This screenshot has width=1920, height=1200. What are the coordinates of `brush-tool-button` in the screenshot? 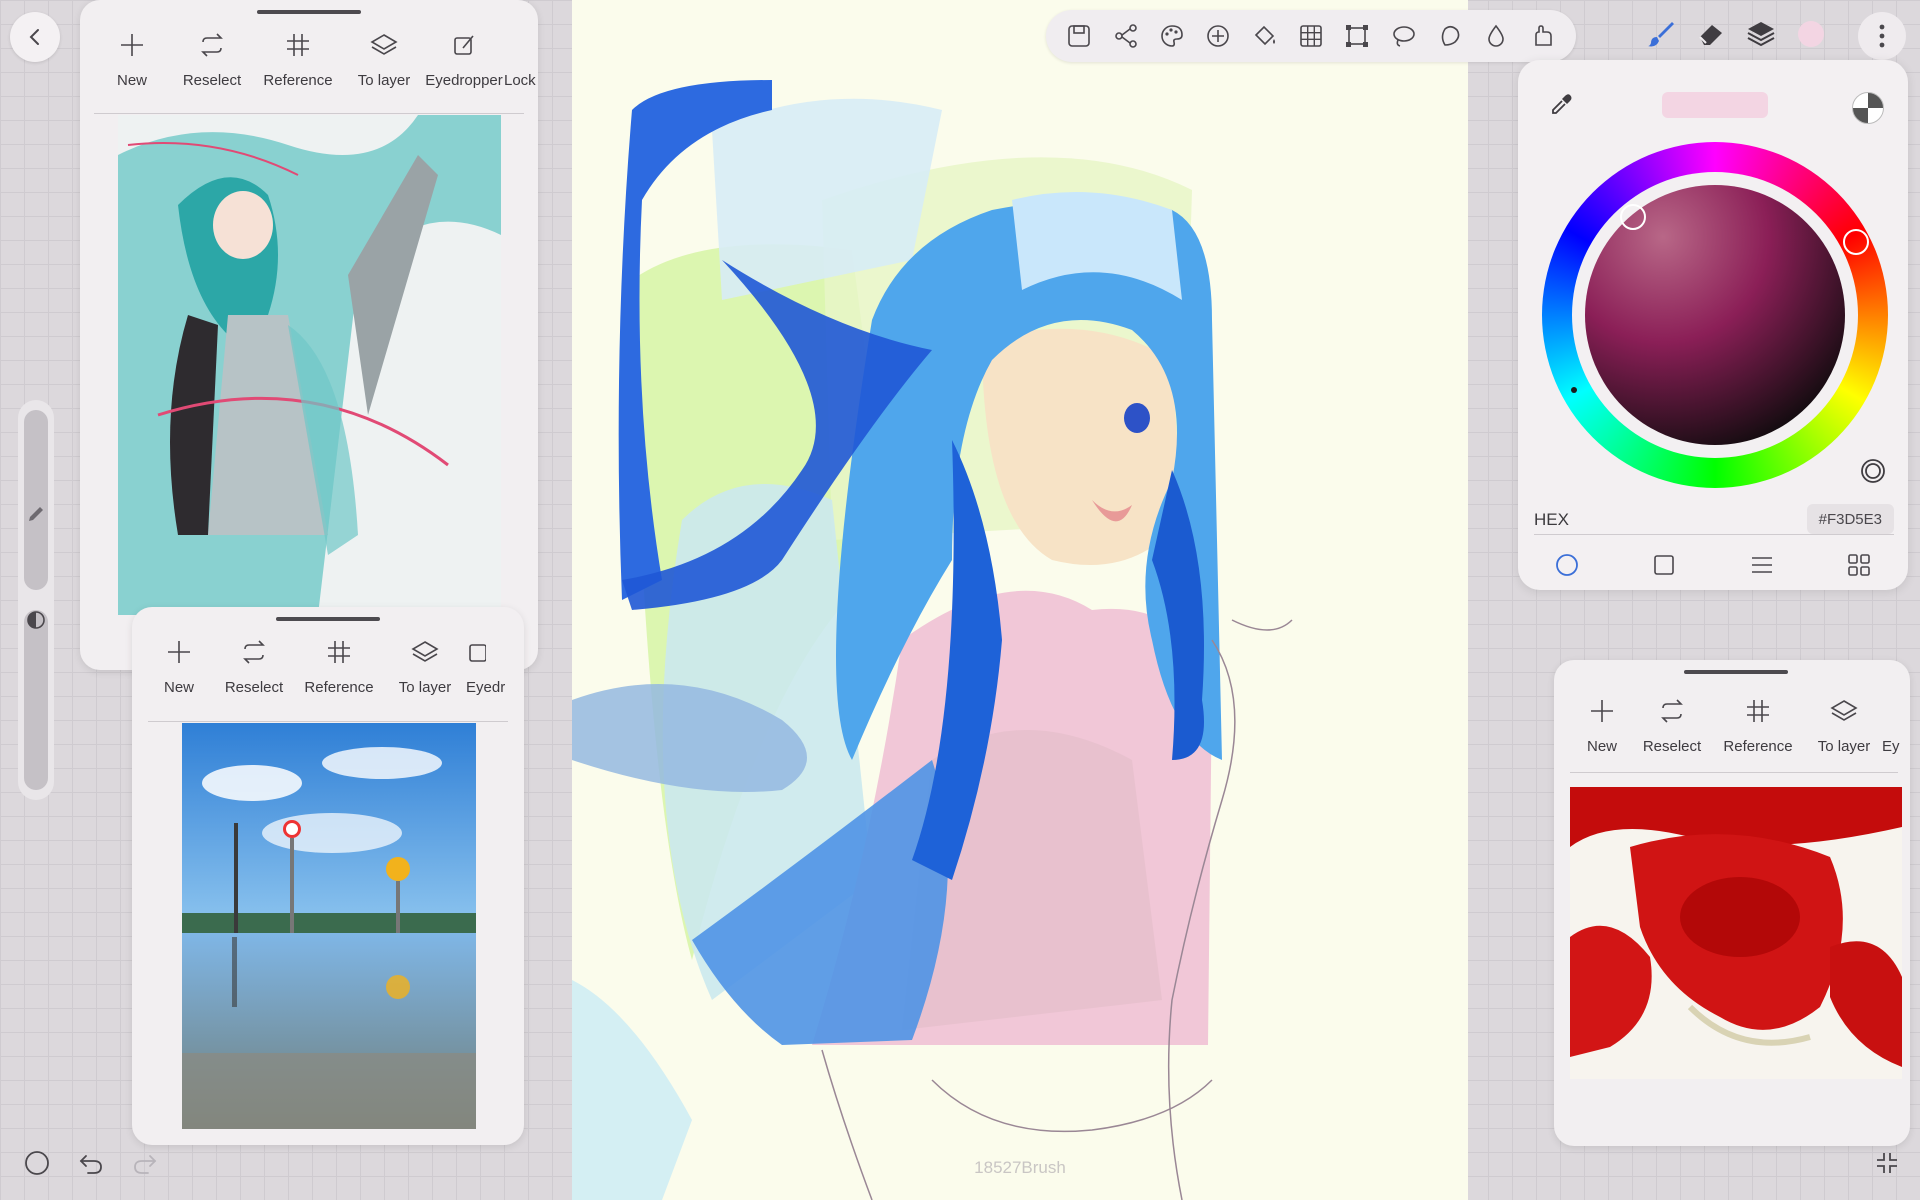 It's located at (1661, 34).